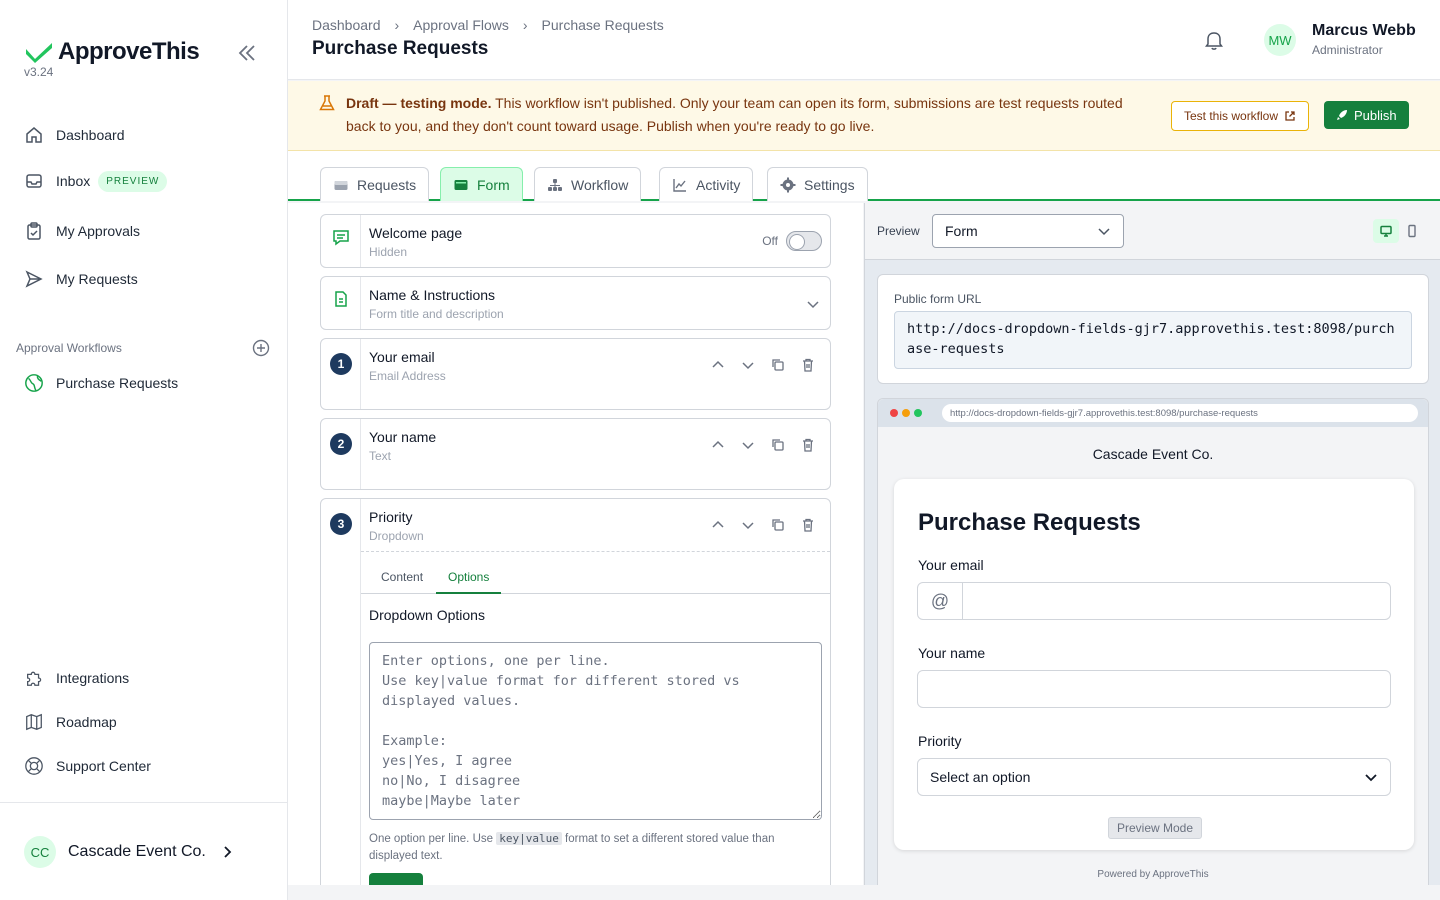 The image size is (1440, 900). What do you see at coordinates (144, 802) in the screenshot?
I see `sidebar-divider` at bounding box center [144, 802].